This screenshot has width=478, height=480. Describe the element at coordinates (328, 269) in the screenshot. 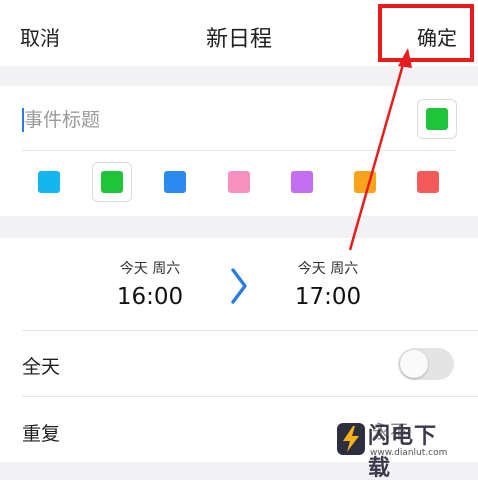

I see `end-day-label: 今天 周六` at that location.